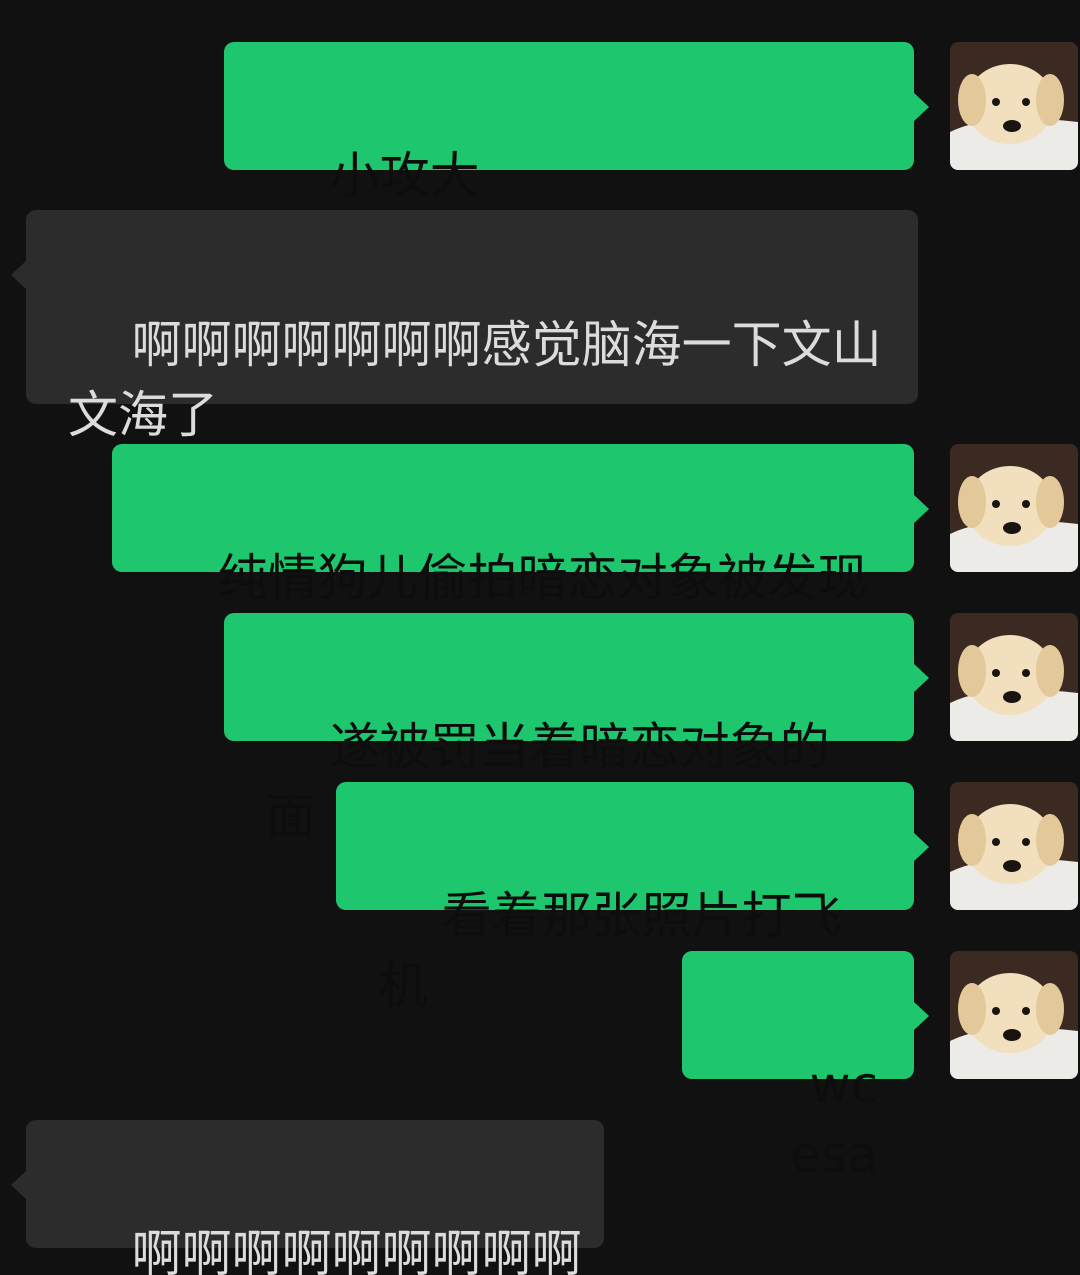  I want to click on message-text: 纯情狗儿偷拍暗恋对象被发现, so click(542, 578).